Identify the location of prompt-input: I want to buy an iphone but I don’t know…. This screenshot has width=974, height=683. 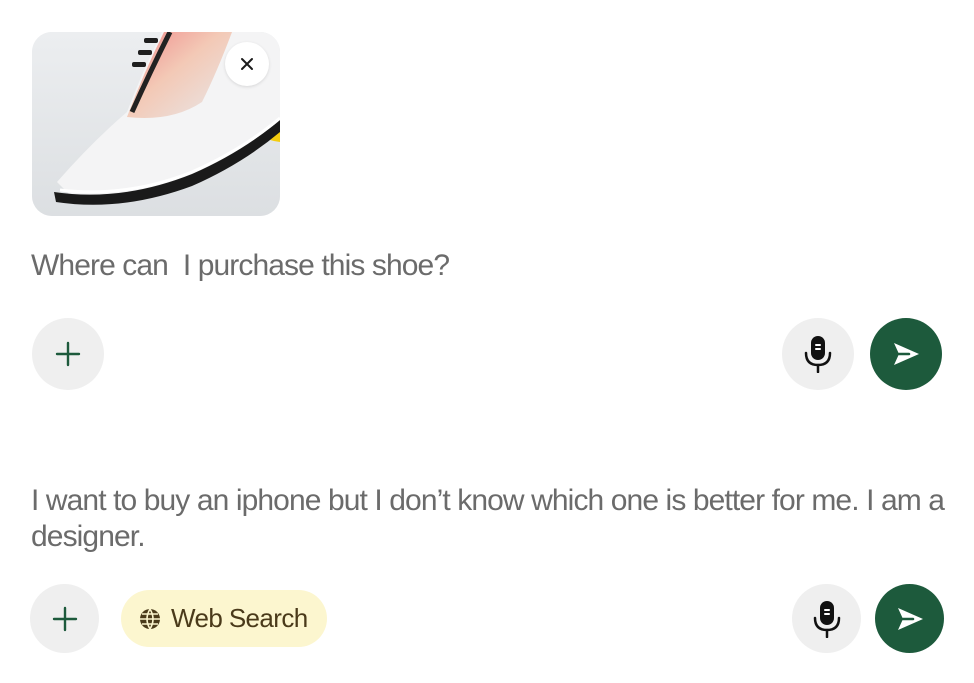
(491, 519).